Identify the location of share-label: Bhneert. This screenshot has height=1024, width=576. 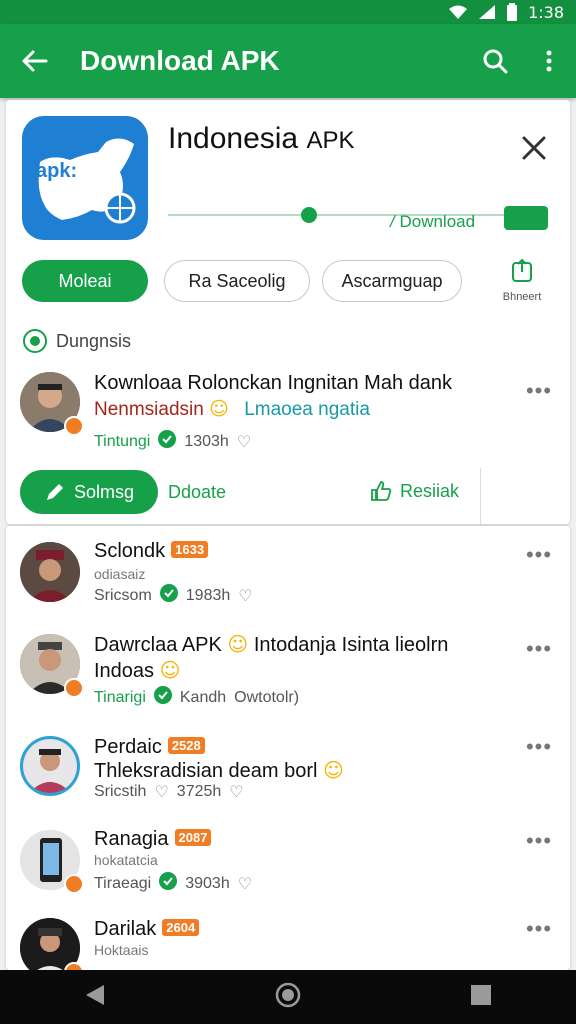
(522, 297).